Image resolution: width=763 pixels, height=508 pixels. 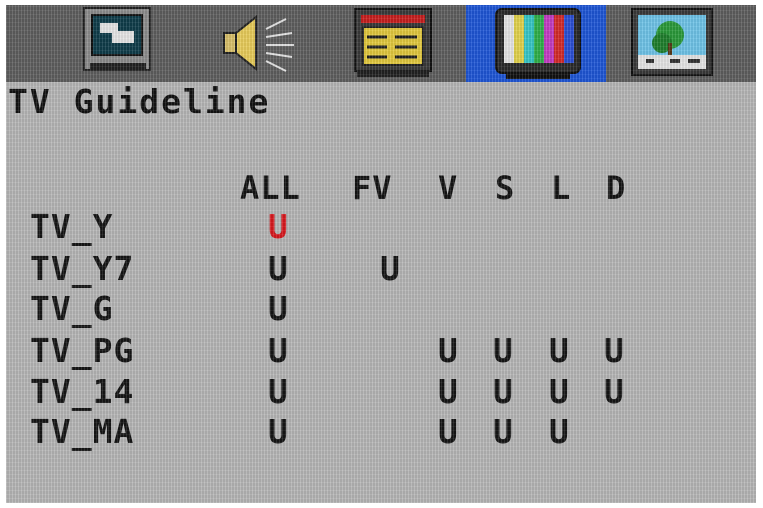 I want to click on rating-cell-tv-g-all: U, so click(x=278, y=308).